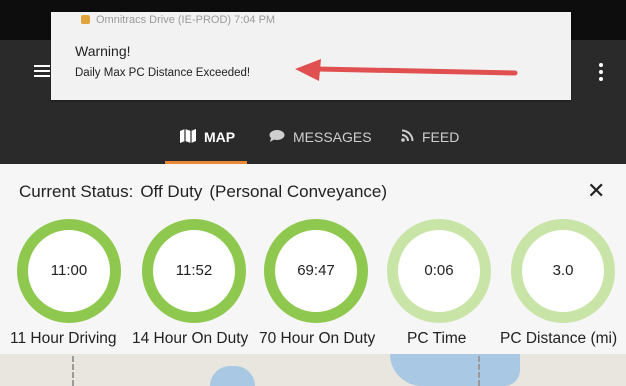  Describe the element at coordinates (42, 70) in the screenshot. I see `hamburger-menu-icon` at that location.